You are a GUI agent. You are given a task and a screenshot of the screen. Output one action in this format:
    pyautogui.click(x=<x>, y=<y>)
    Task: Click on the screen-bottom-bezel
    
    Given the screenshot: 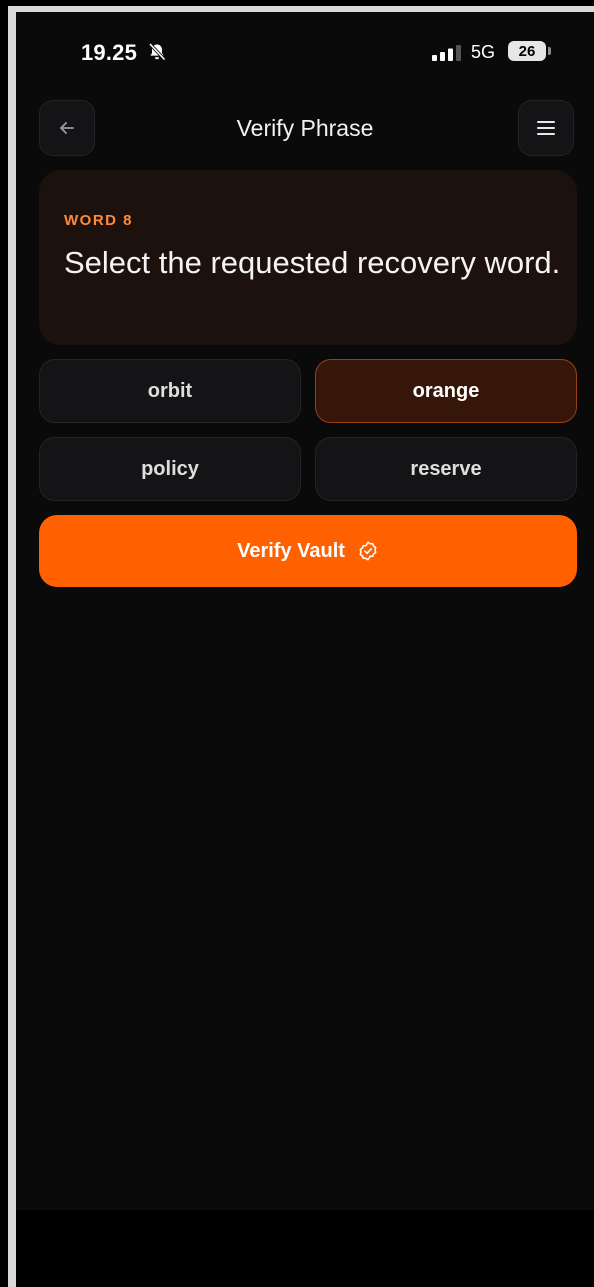 What is the action you would take?
    pyautogui.click(x=305, y=1248)
    